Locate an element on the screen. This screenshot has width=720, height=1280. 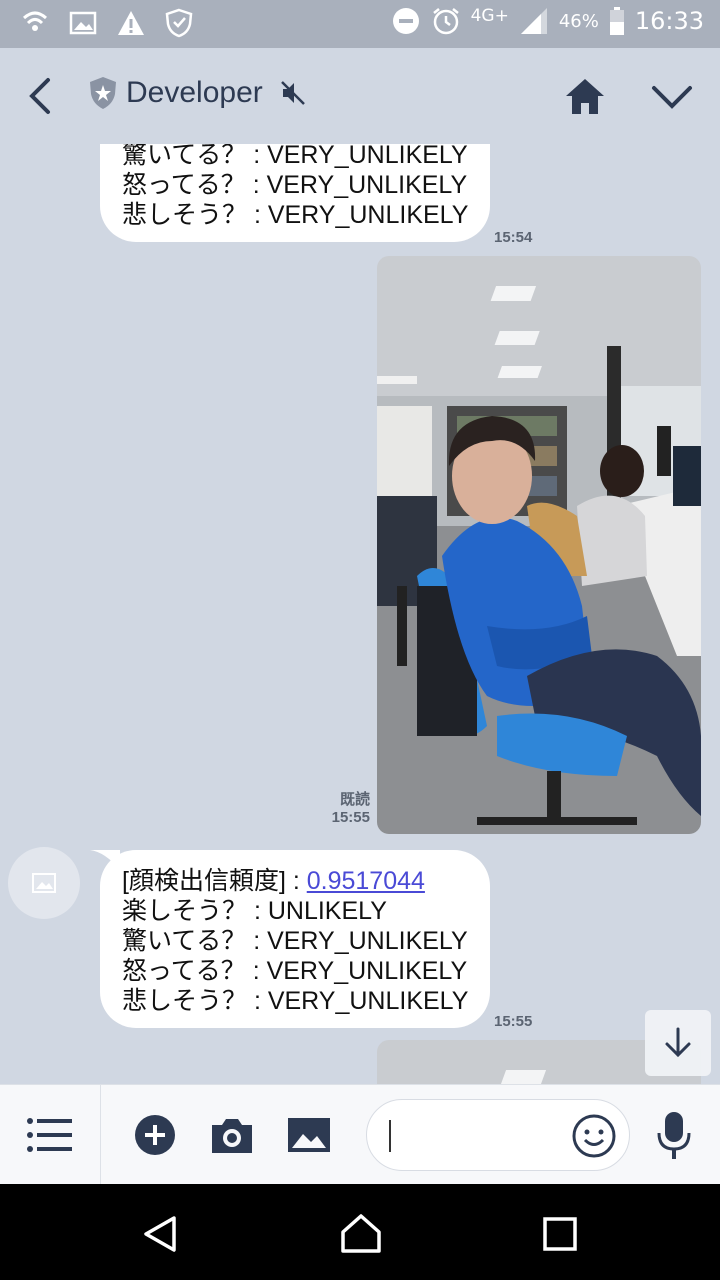
sender-avatar is located at coordinates (44, 883).